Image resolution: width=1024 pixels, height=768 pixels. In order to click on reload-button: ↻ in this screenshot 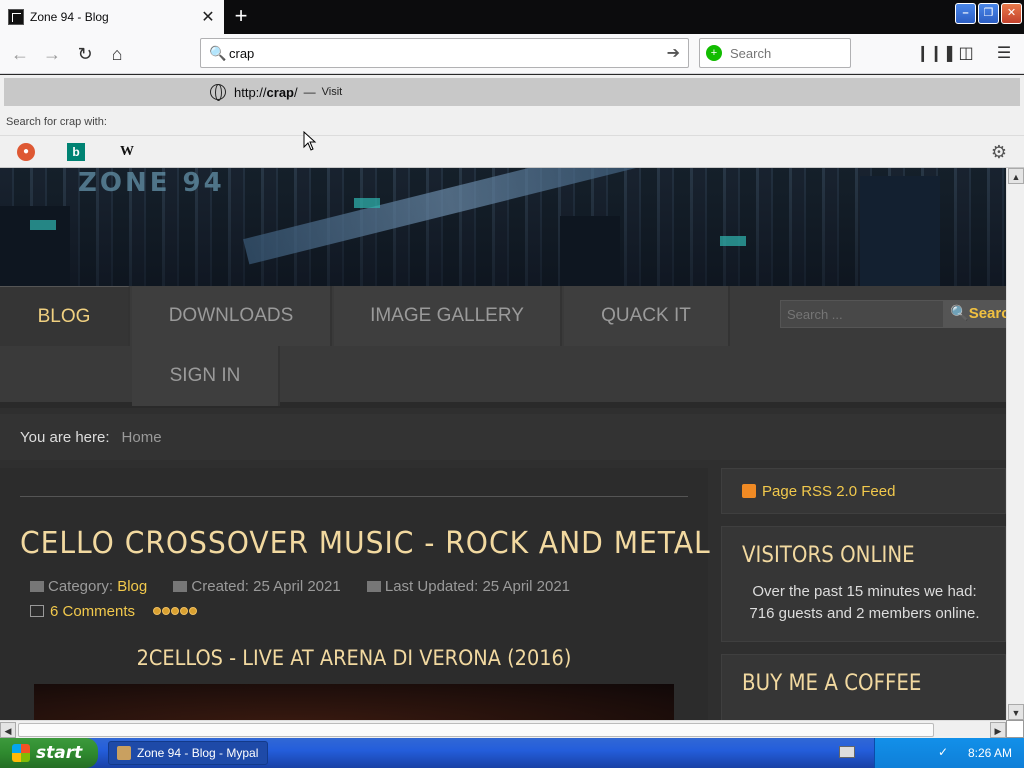, I will do `click(85, 54)`.